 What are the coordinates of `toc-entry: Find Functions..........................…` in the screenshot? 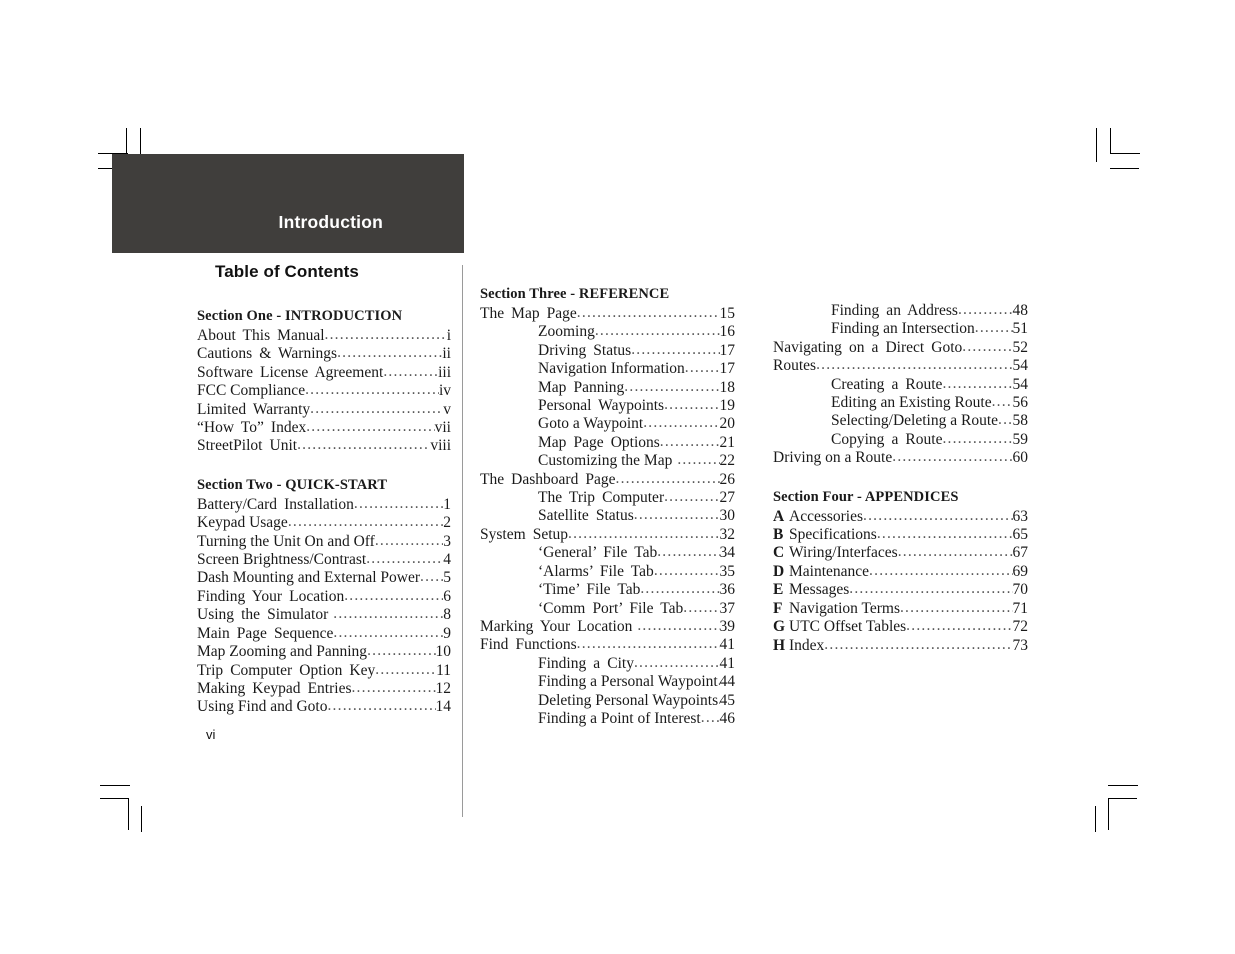 It's located at (607, 645).